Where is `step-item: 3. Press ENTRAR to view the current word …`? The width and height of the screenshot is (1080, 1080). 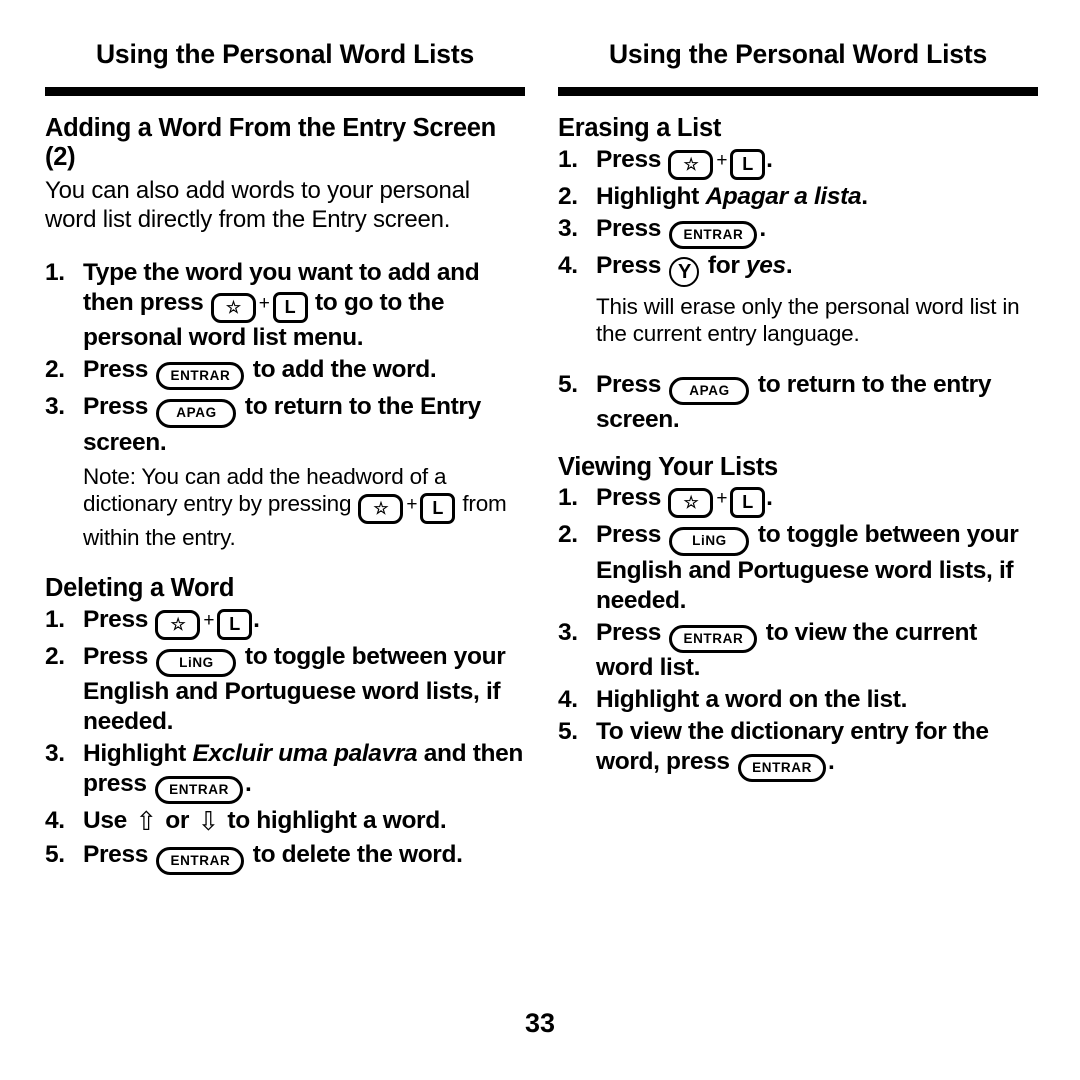 step-item: 3. Press ENTRAR to view the current word … is located at coordinates (767, 650).